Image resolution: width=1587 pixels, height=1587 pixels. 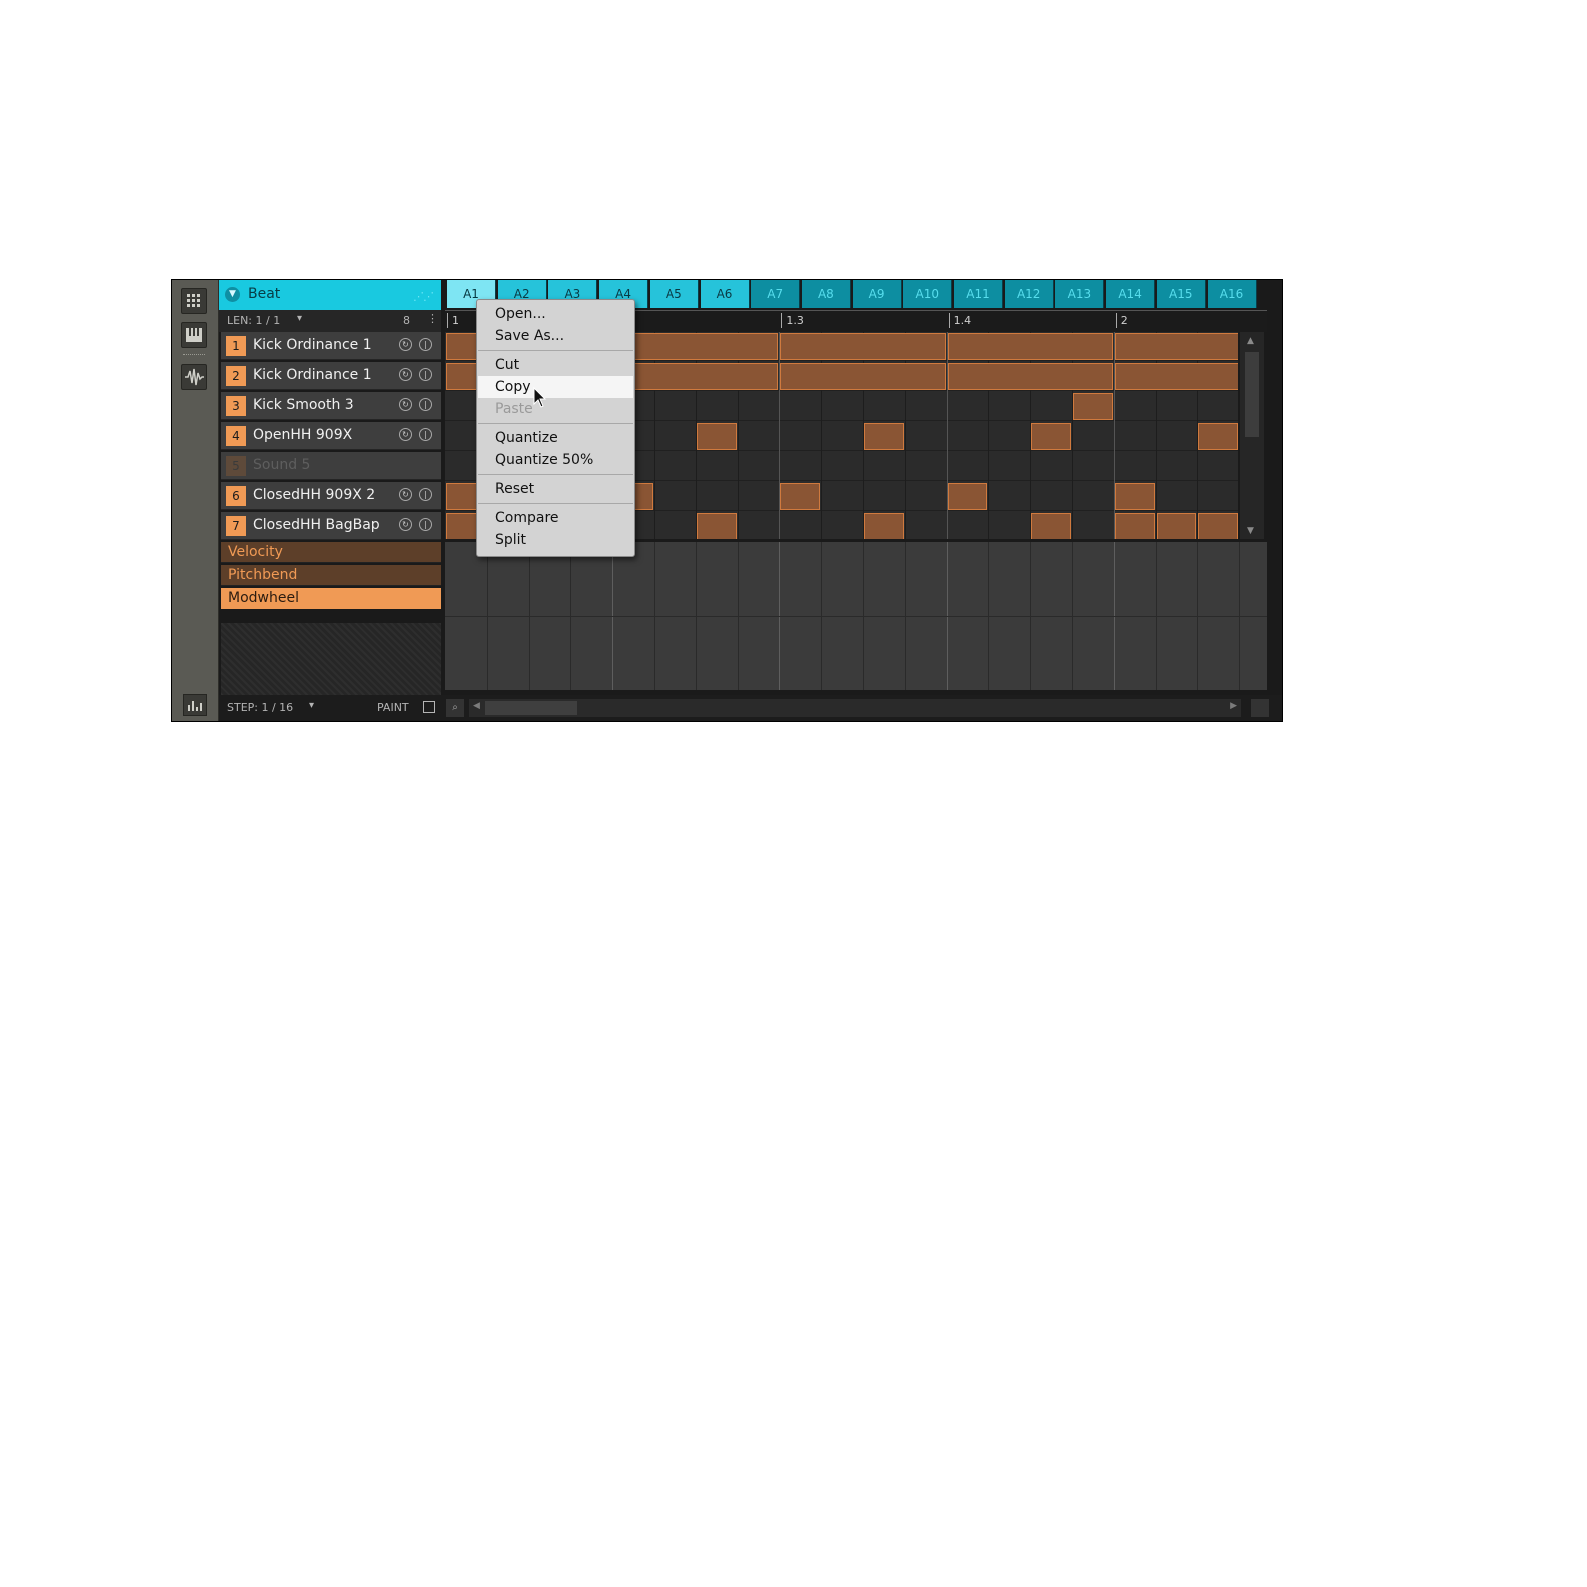 I want to click on sound-slot: 4 OpenHH 909X ↻ |, so click(x=331, y=436).